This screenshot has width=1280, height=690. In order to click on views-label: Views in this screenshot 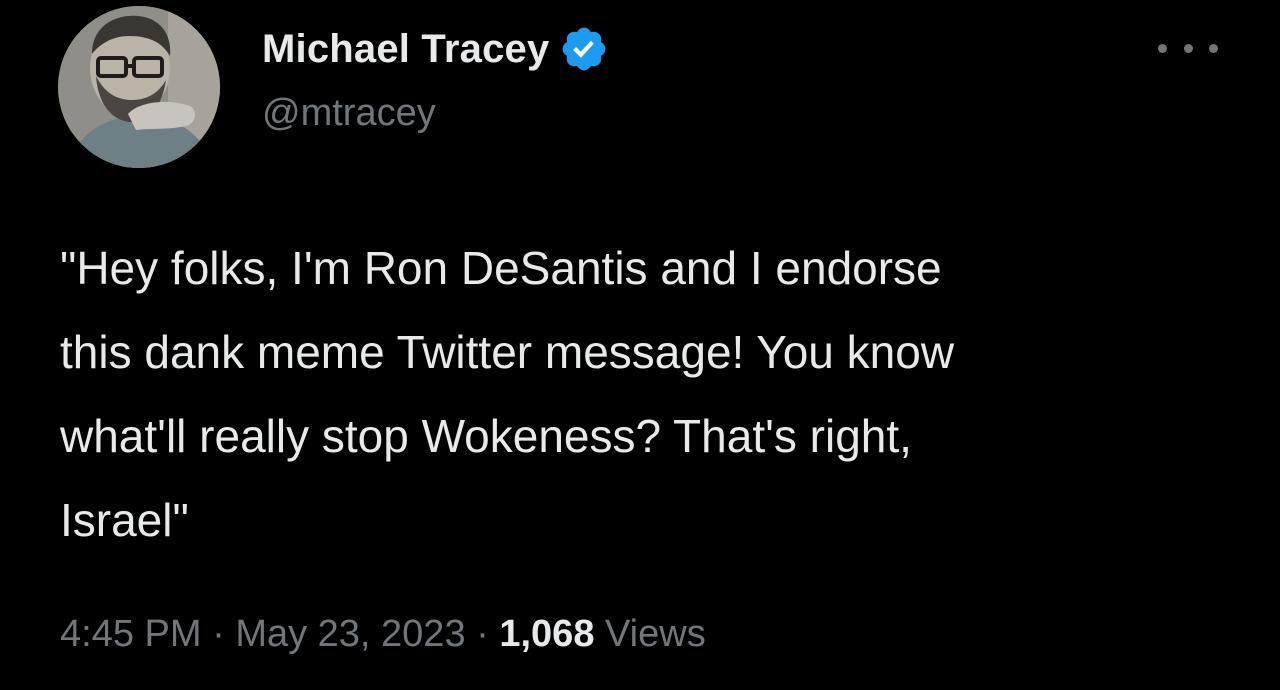, I will do `click(655, 634)`.